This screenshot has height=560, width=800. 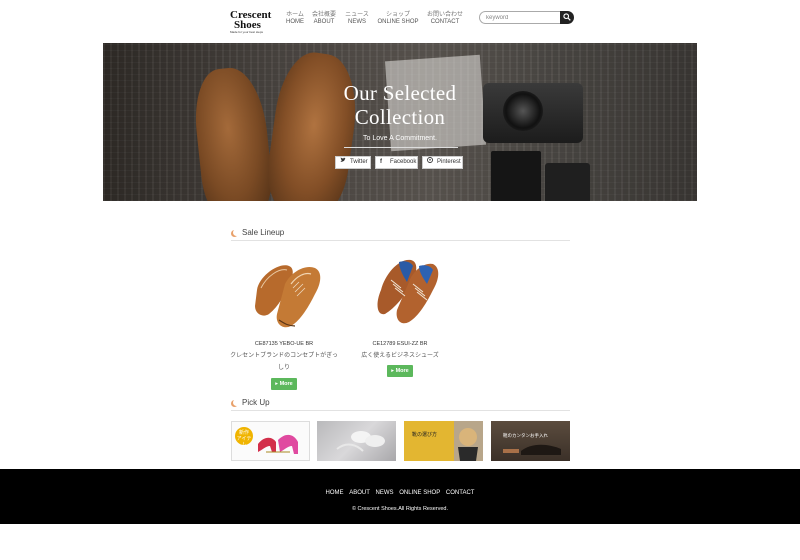 I want to click on nav-item-online-shop: ショップ ONLINE SHOP, so click(x=398, y=19).